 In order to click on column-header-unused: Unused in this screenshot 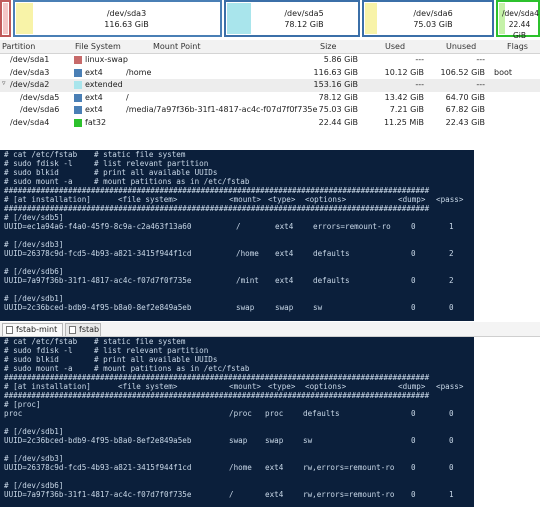, I will do `click(461, 46)`.